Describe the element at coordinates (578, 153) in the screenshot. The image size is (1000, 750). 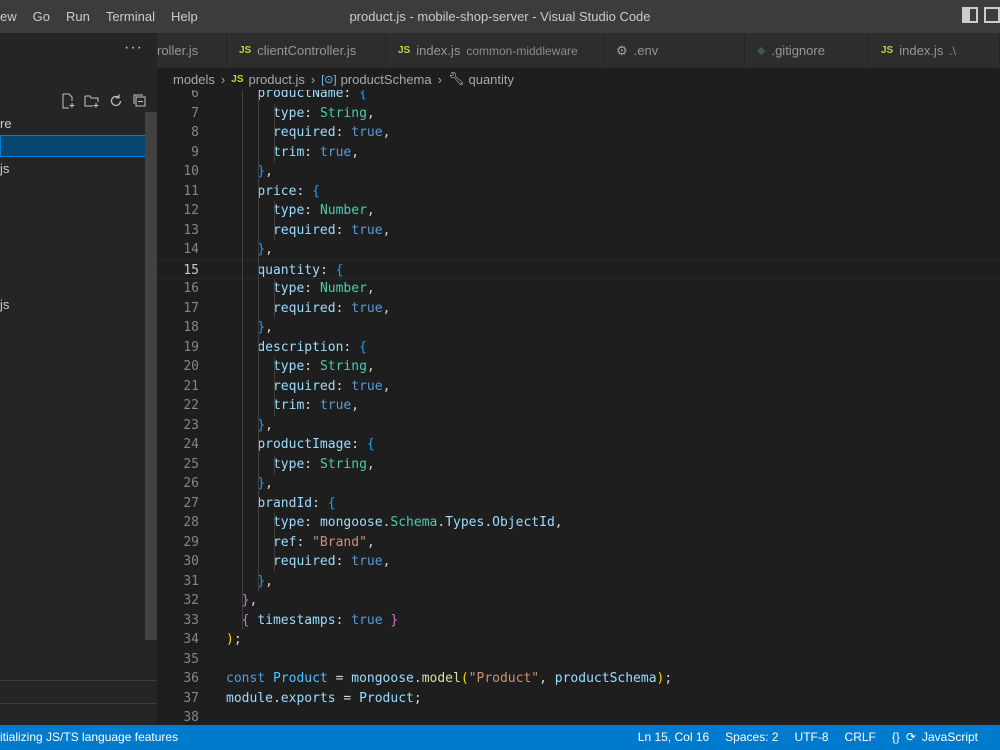
I see `code-line: 9 trim: true,` at that location.